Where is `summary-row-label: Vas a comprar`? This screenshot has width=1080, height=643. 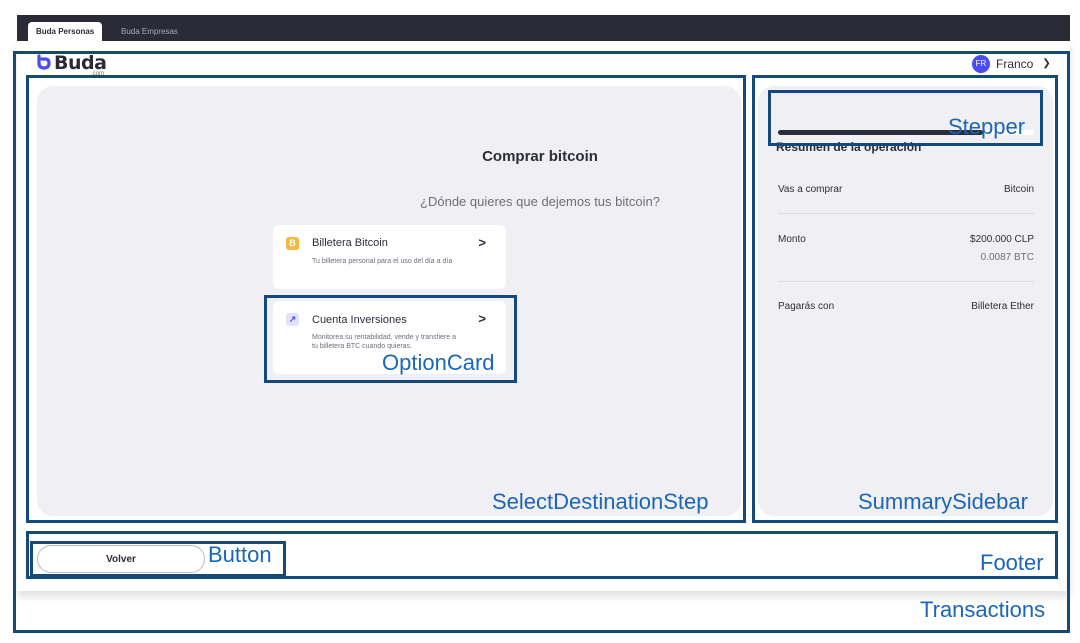
summary-row-label: Vas a comprar is located at coordinates (810, 189).